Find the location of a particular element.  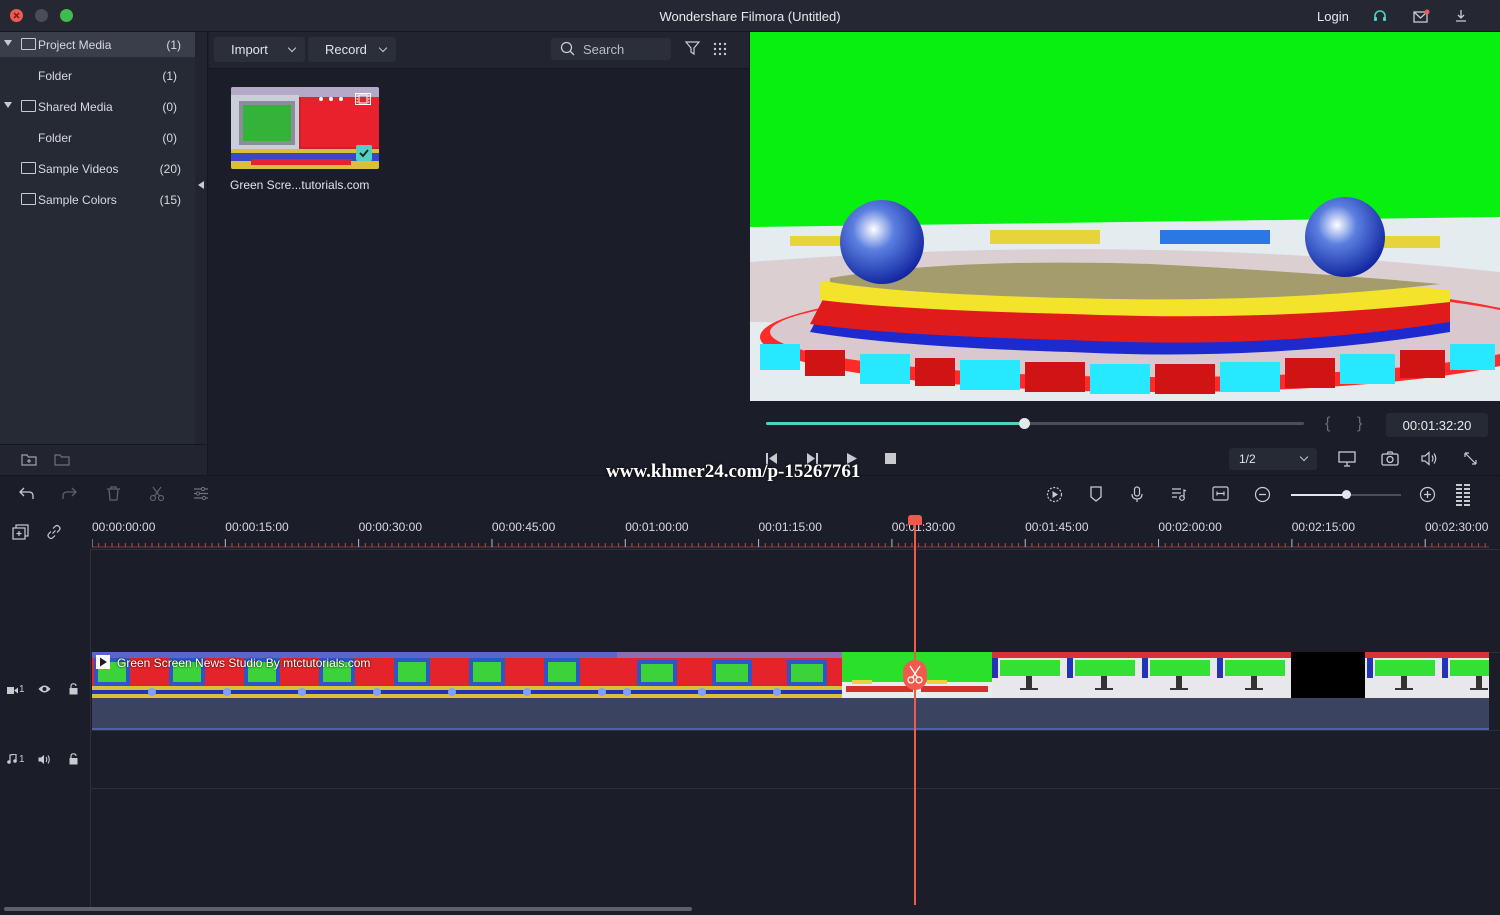

grid-view-icon is located at coordinates (720, 48).